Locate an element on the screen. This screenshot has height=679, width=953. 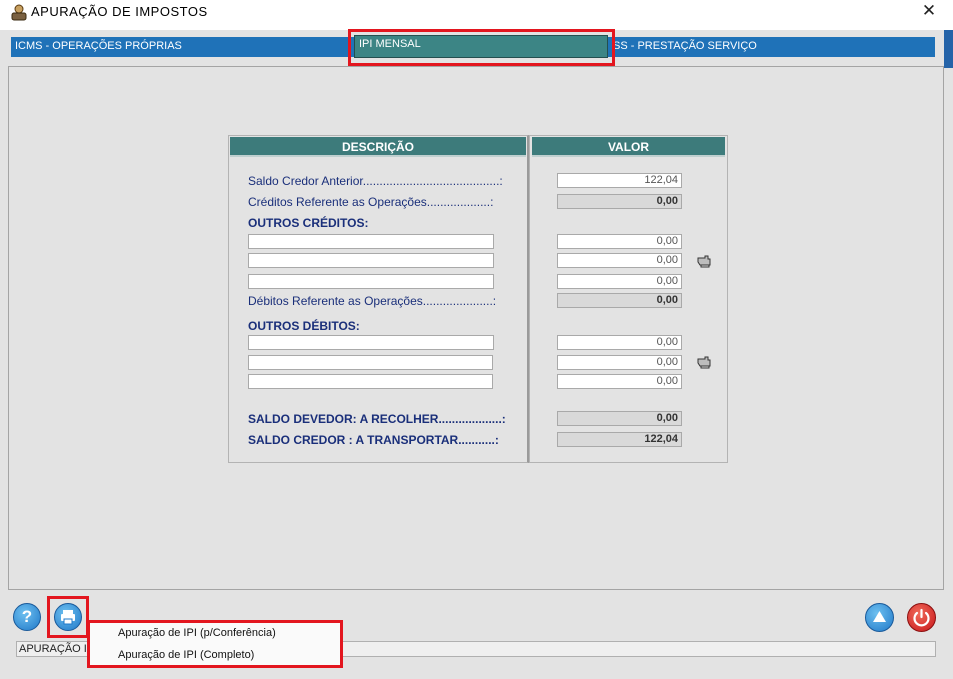
window-title: APURAÇÃO DE IMPOSTOS is located at coordinates (119, 11).